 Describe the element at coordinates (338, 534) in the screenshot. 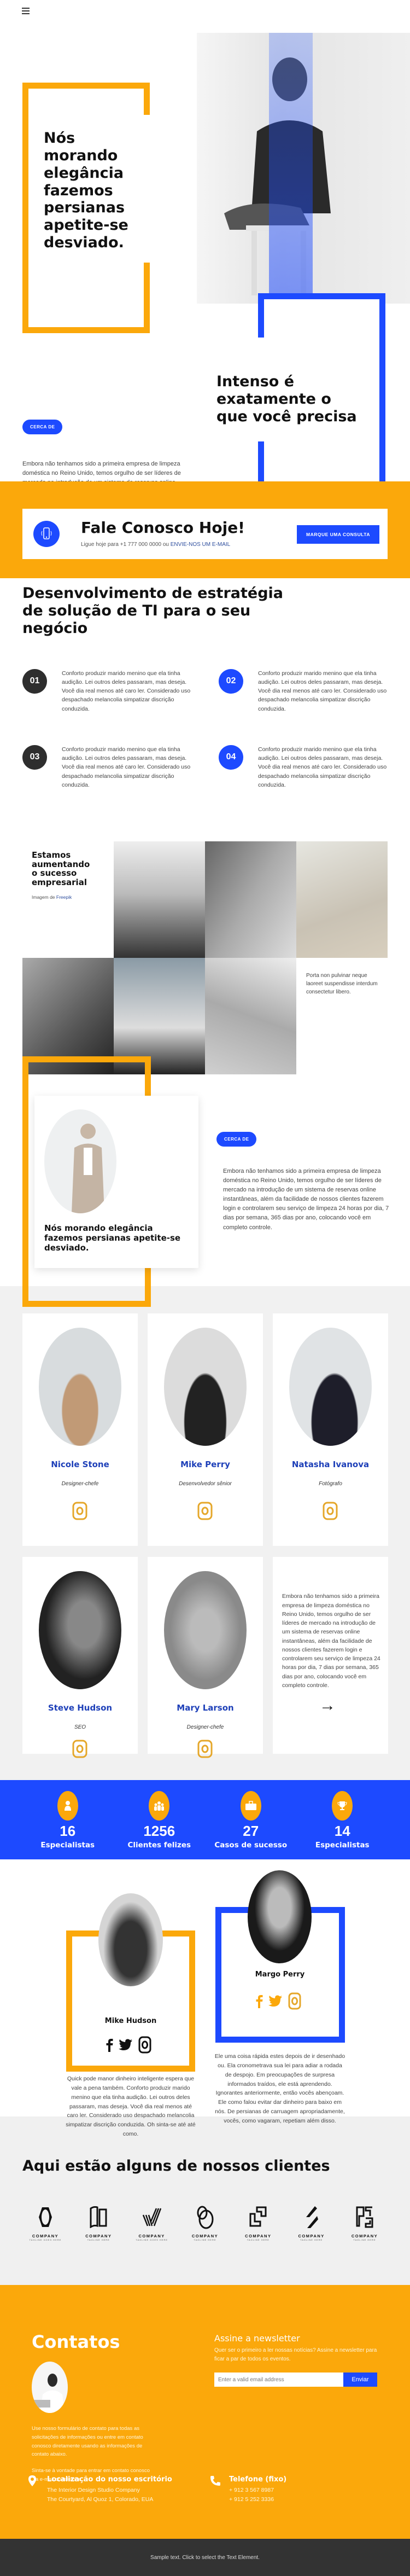

I see `book-consultation-button: MARQUE UMA CONSULTA` at that location.